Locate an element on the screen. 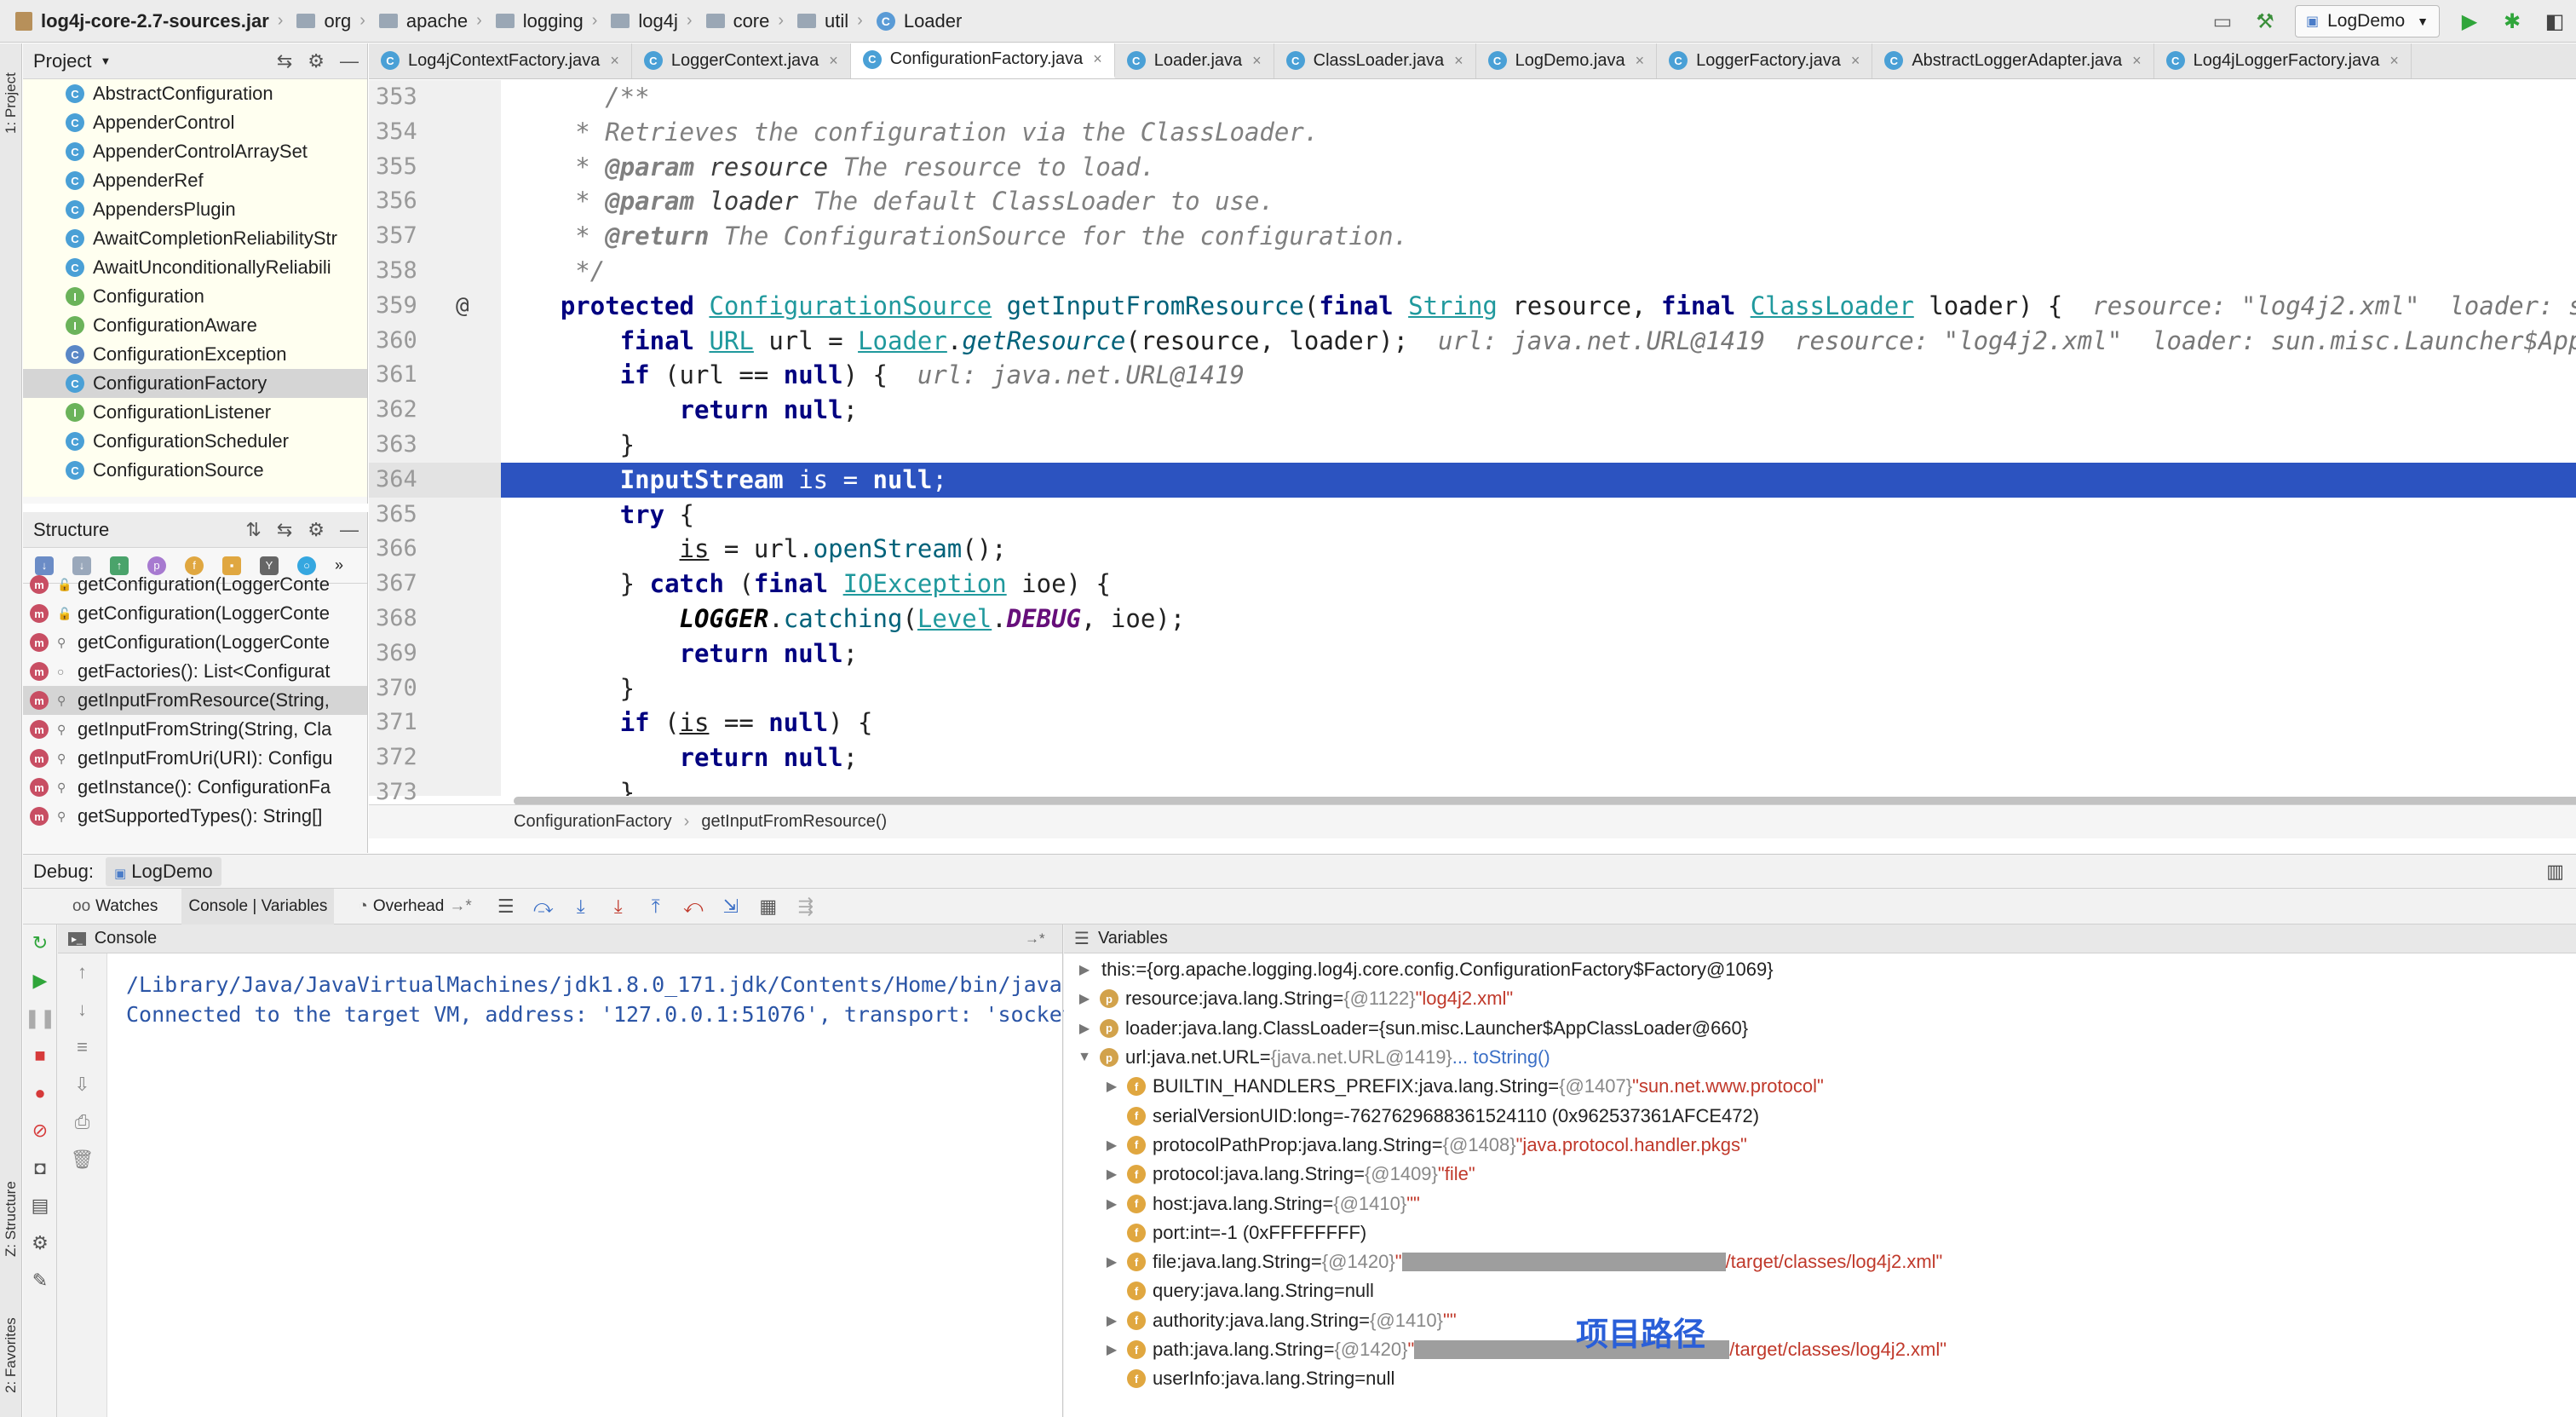 The image size is (2576, 1417). drop-frame-icon: ⤺ is located at coordinates (694, 906).